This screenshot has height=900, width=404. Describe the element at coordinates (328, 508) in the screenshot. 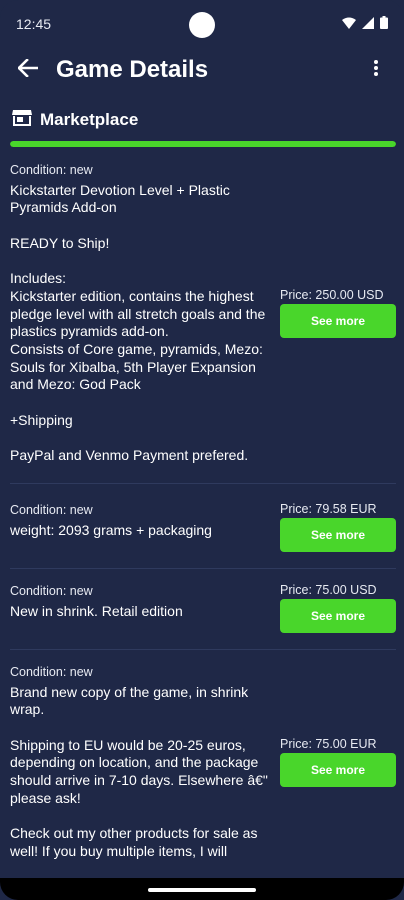

I see `listing-price: Price: 79.58 EUR` at that location.